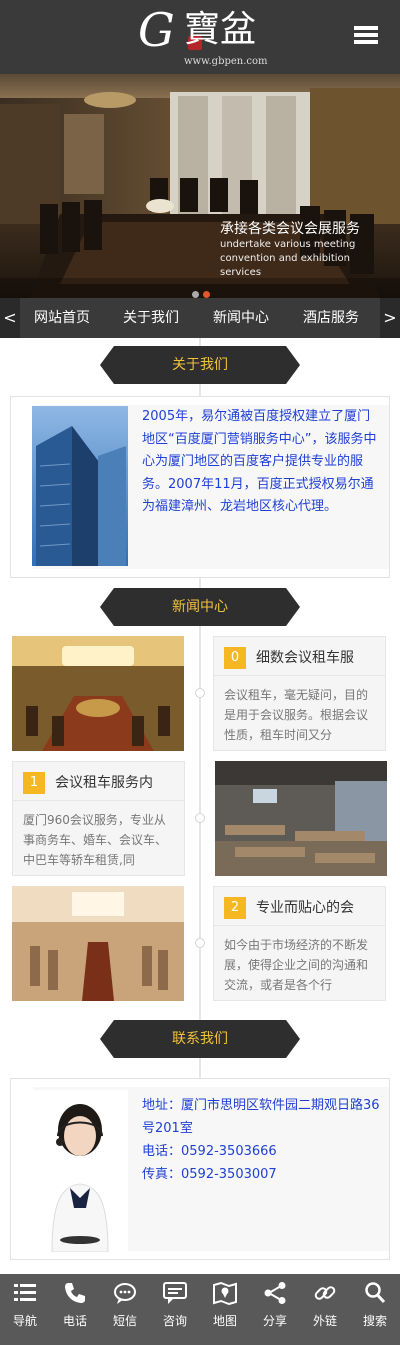 The image size is (400, 1345). I want to click on nav-item-about: 关于我们, so click(151, 318).